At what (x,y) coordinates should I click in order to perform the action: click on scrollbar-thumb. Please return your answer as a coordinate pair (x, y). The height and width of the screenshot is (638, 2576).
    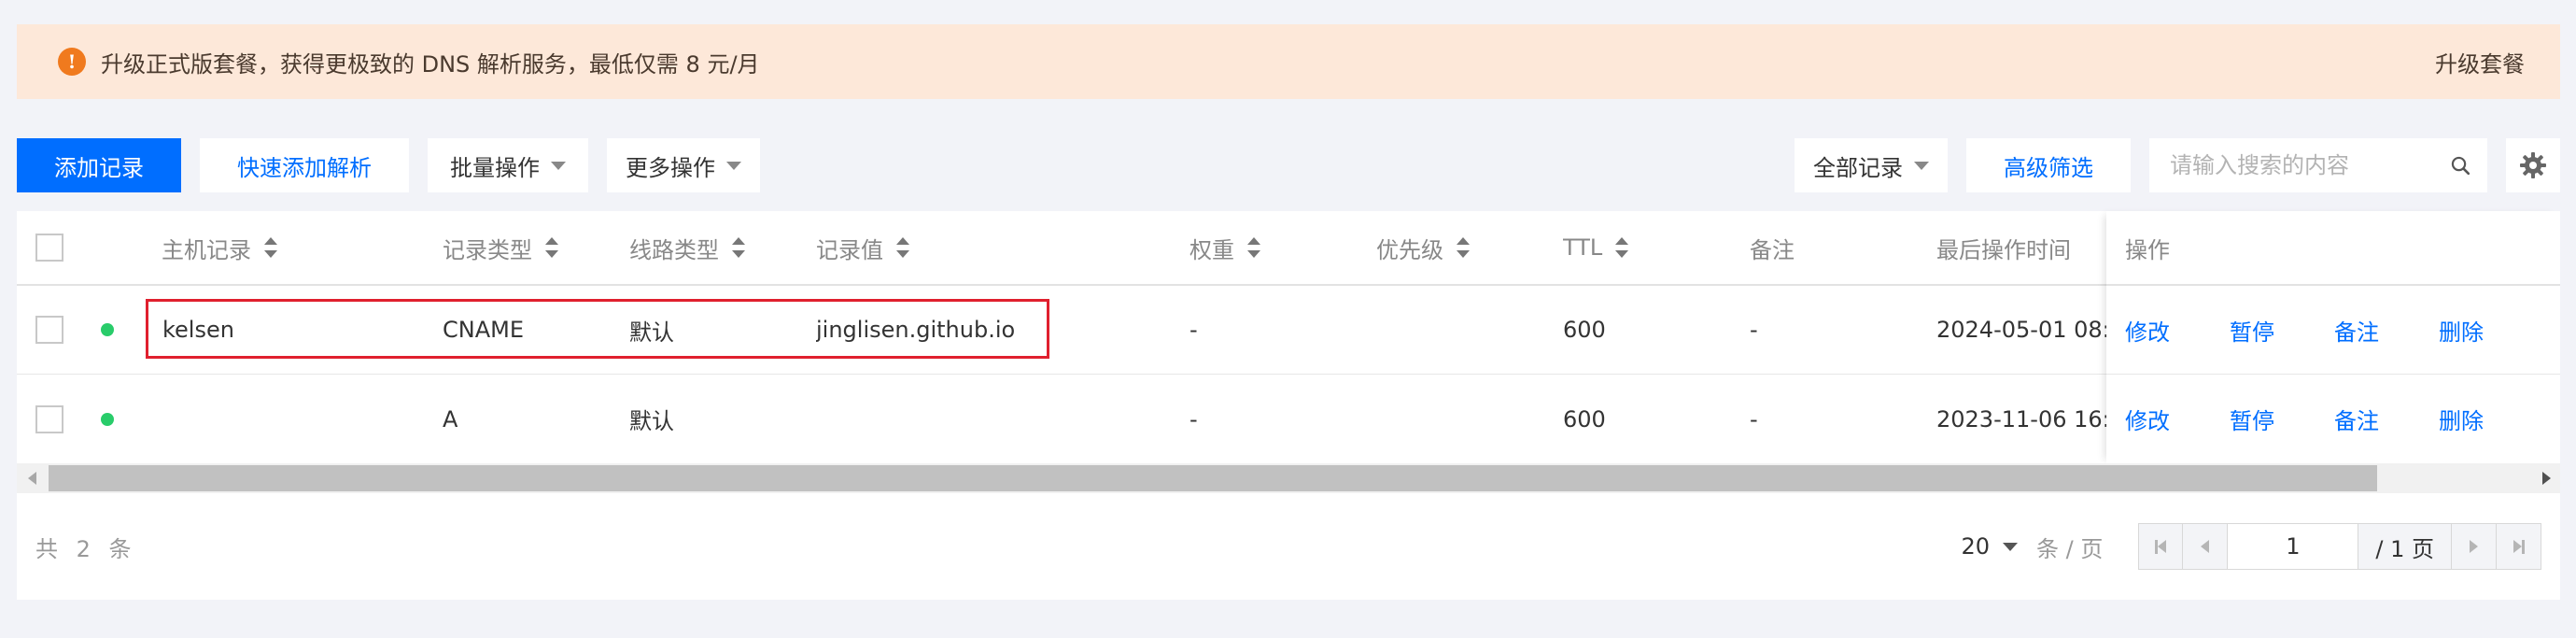
    Looking at the image, I should click on (1213, 478).